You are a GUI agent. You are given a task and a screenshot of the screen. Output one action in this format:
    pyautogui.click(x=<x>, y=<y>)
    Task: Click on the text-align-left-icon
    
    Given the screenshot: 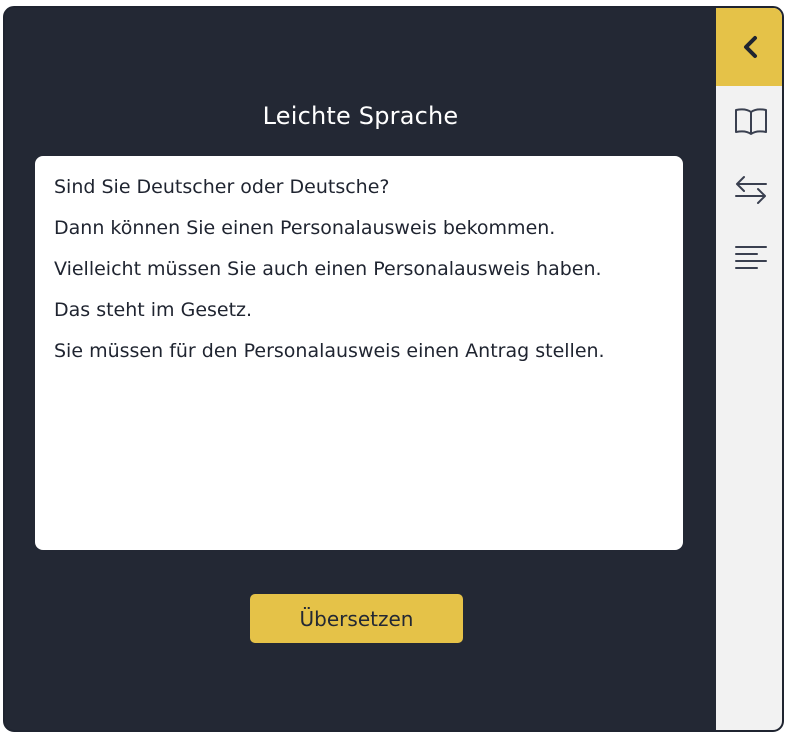 What is the action you would take?
    pyautogui.click(x=751, y=257)
    